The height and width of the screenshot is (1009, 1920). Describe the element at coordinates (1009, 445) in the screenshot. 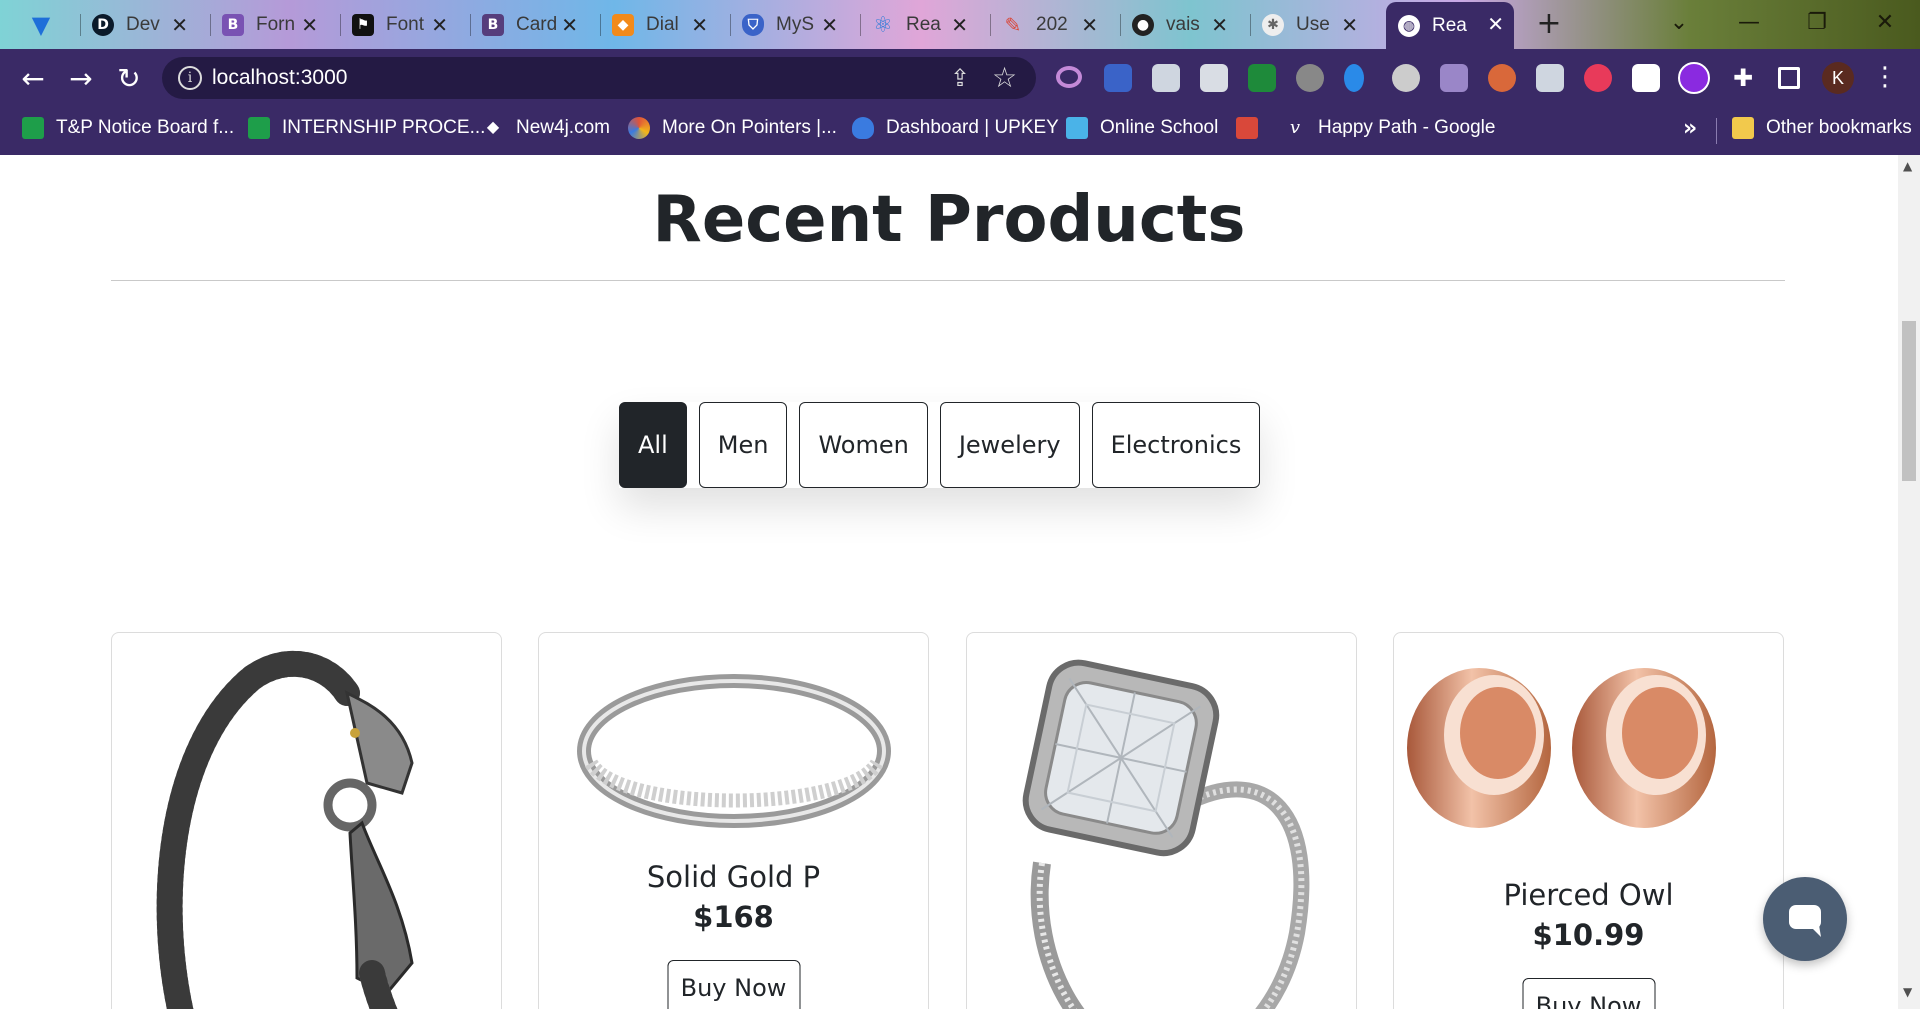

I see `filter-jewelery-button: Jewelery` at that location.